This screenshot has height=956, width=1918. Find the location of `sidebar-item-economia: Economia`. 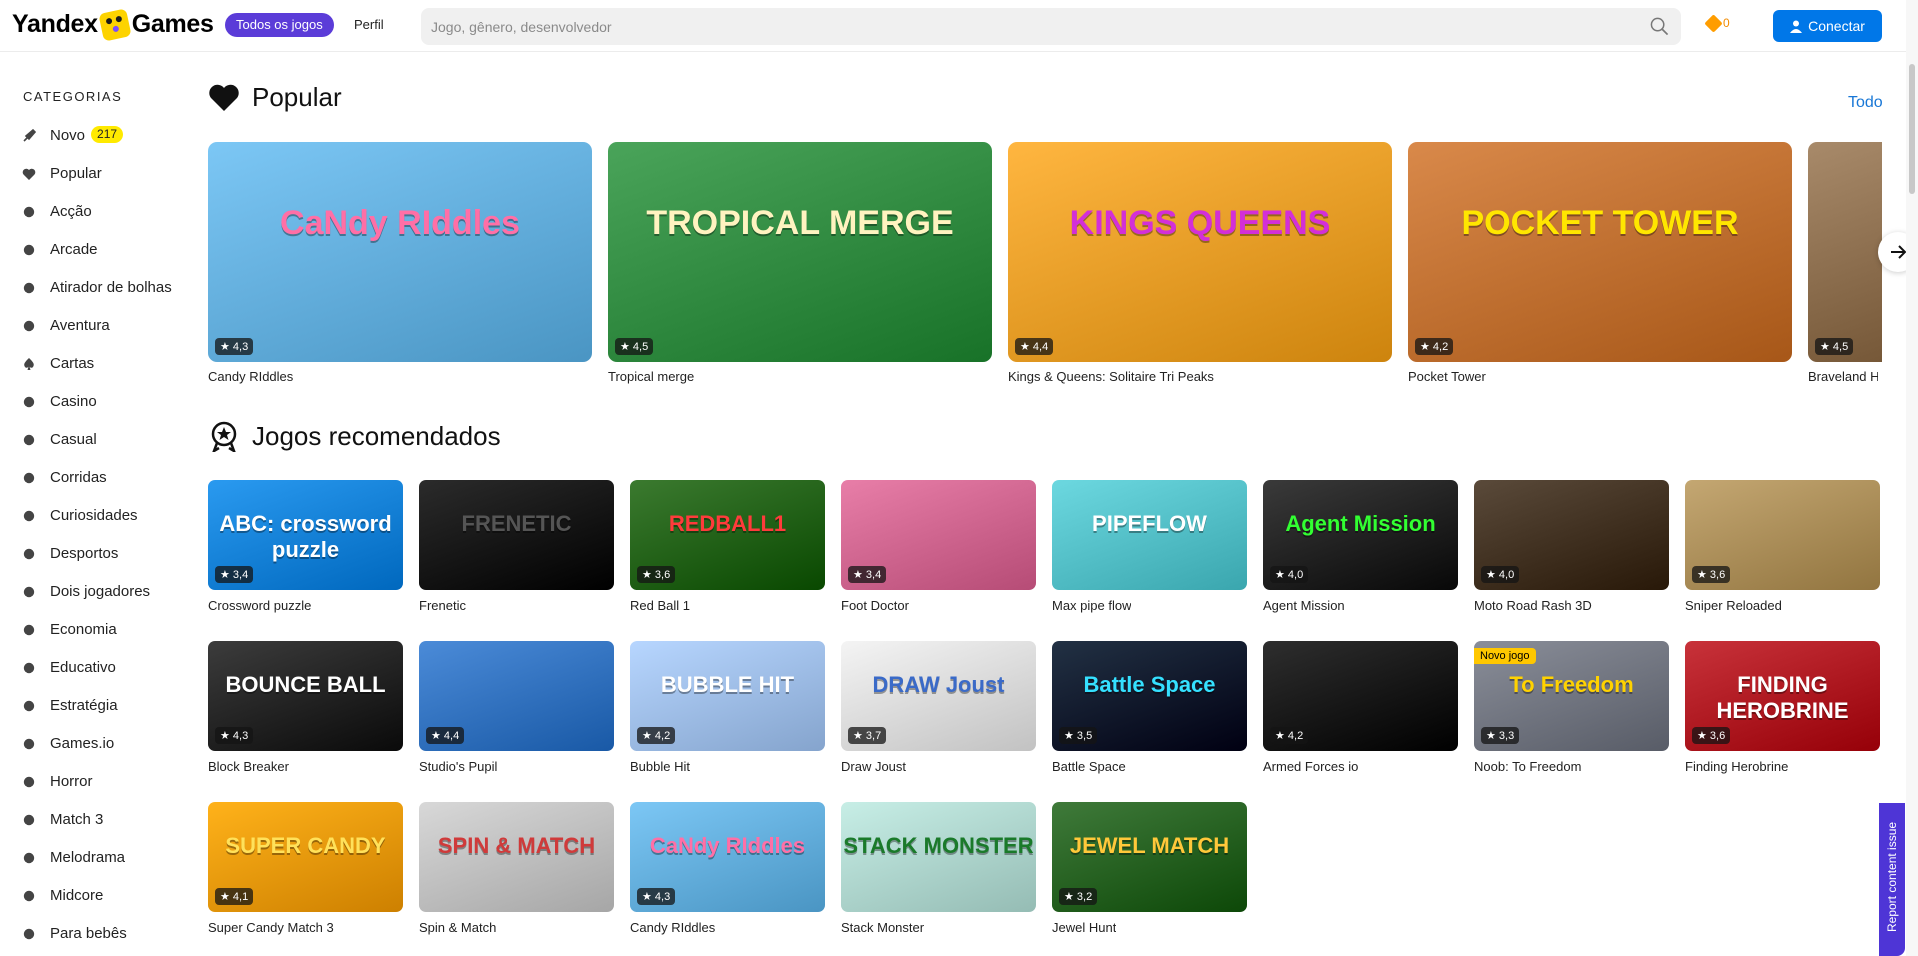

sidebar-item-economia: Economia is located at coordinates (102, 629).